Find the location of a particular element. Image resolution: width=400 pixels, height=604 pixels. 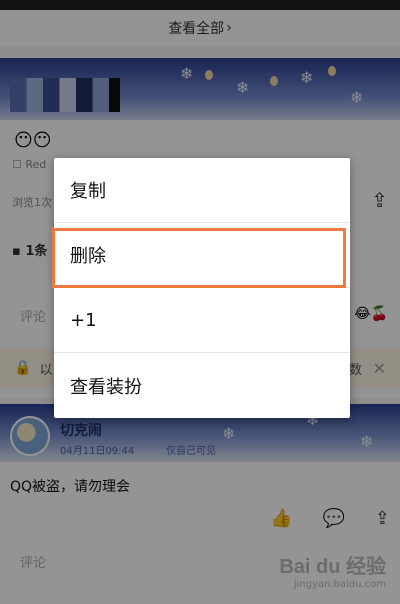

menu-item-view-outfit: 查看装扮 is located at coordinates (202, 385).